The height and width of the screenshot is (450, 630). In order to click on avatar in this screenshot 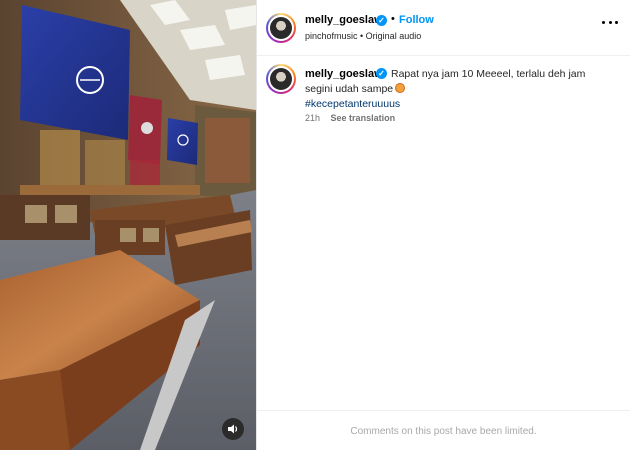, I will do `click(281, 28)`.